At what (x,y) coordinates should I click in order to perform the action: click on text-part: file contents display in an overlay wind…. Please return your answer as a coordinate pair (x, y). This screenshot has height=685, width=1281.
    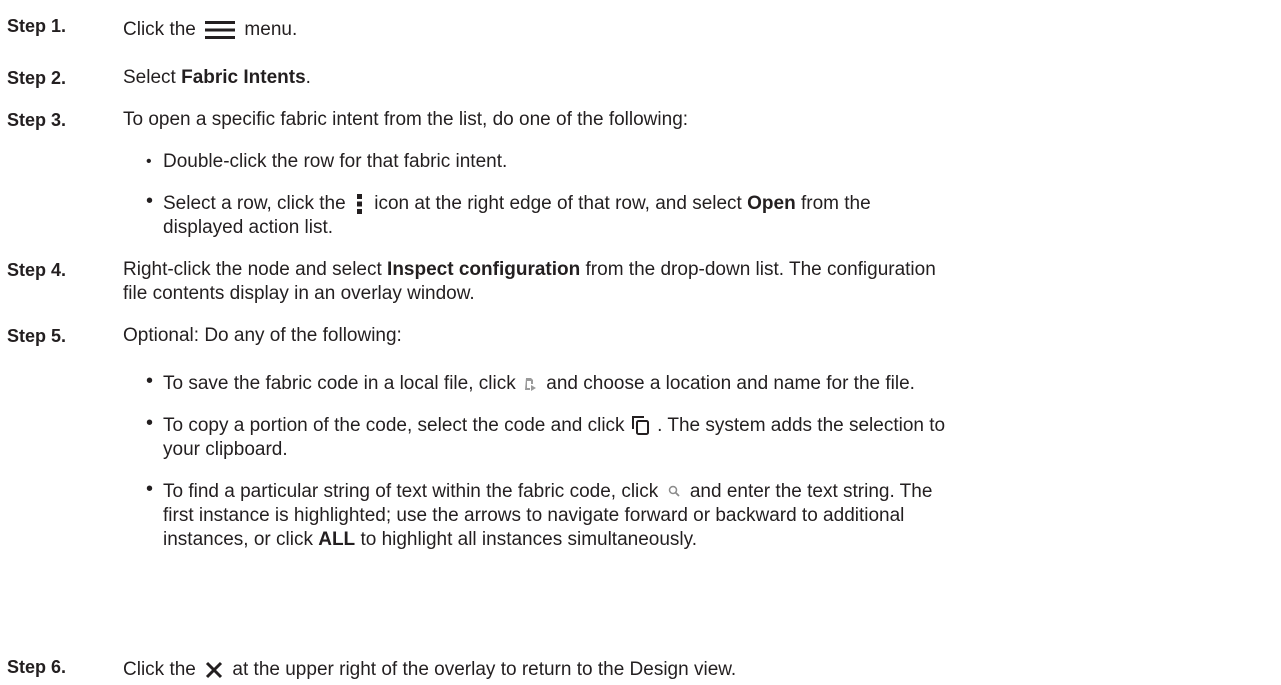
    Looking at the image, I should click on (299, 293).